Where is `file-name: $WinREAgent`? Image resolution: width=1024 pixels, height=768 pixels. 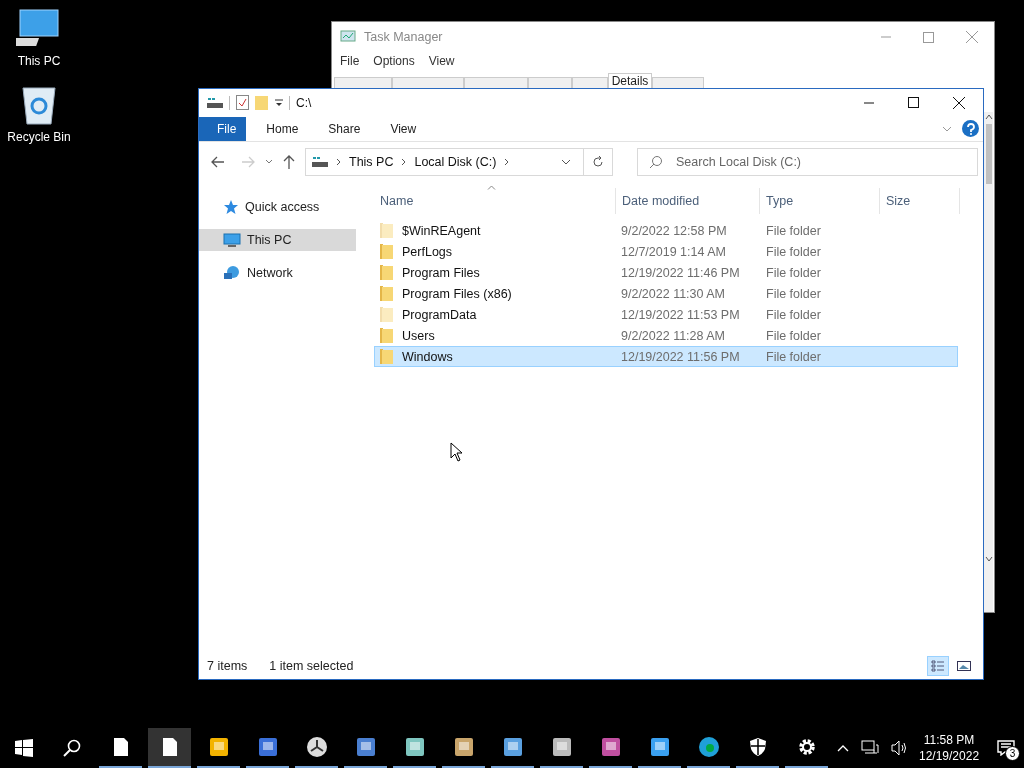 file-name: $WinREAgent is located at coordinates (441, 230).